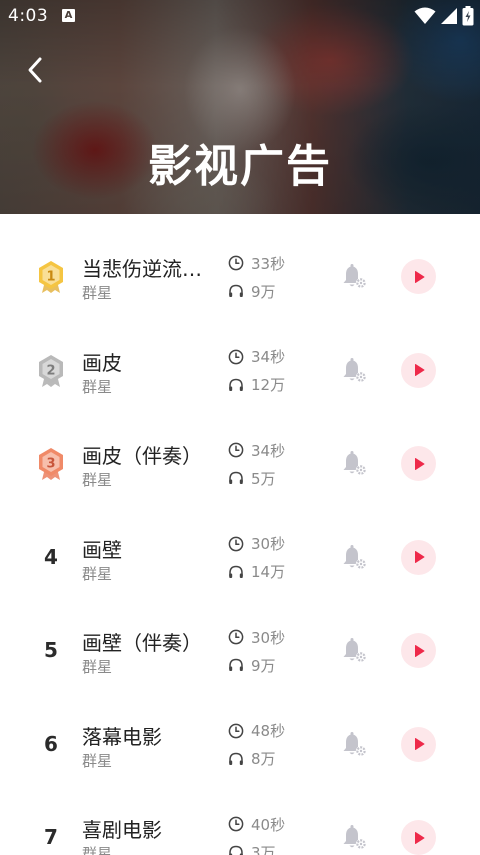  I want to click on song-title: 落幕电影, so click(122, 735).